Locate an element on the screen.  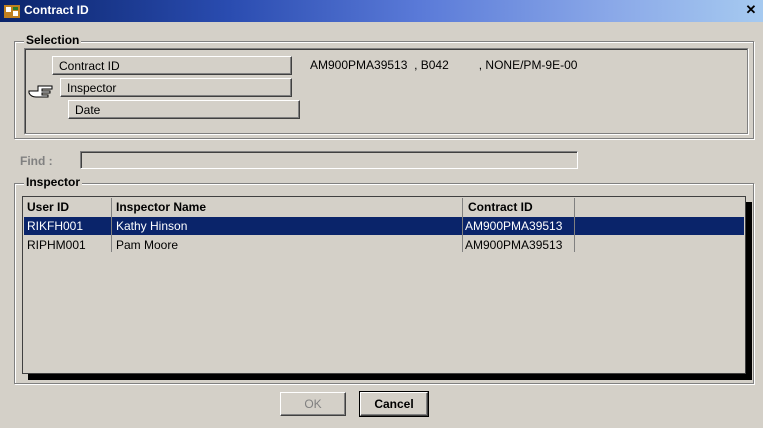
window-title: Contract ID is located at coordinates (56, 10).